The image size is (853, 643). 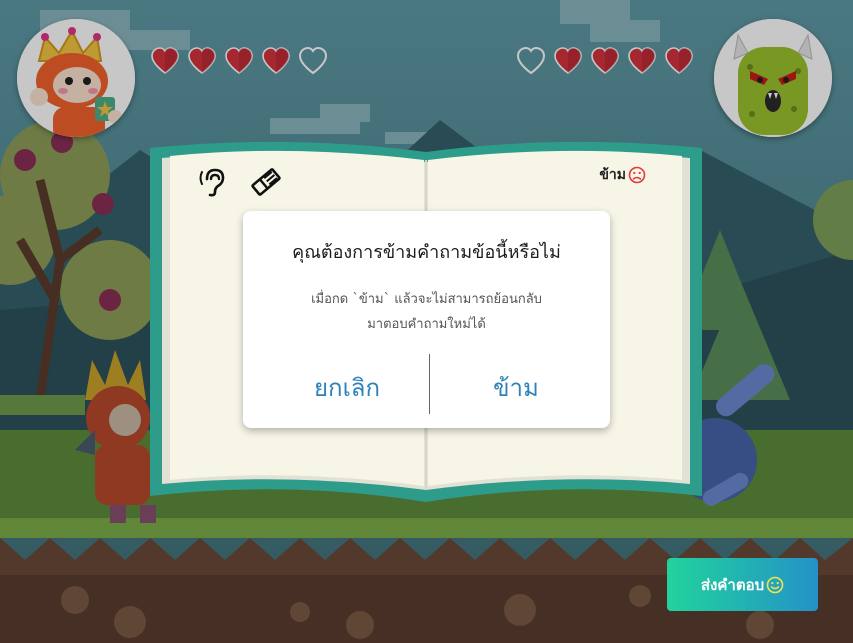 What do you see at coordinates (732, 584) in the screenshot?
I see `submit-label: ส่งคำตอบ` at bounding box center [732, 584].